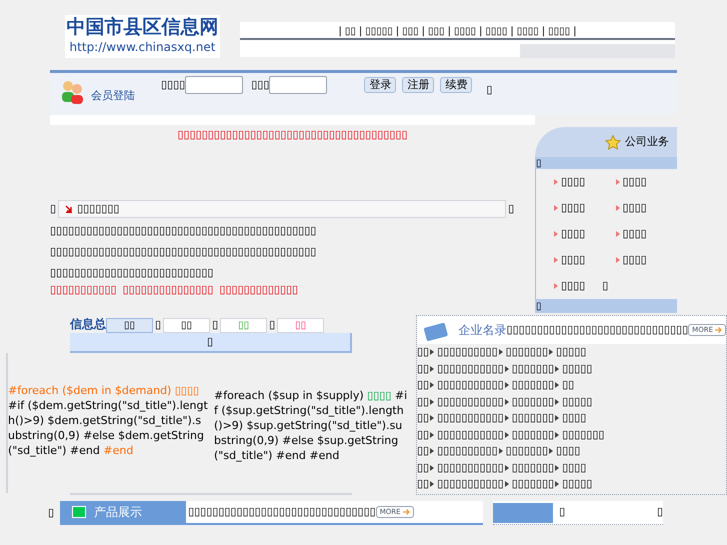 The width and height of the screenshot is (727, 545). Describe the element at coordinates (379, 31) in the screenshot. I see `nav-link: ▯▯▯▯▯` at that location.